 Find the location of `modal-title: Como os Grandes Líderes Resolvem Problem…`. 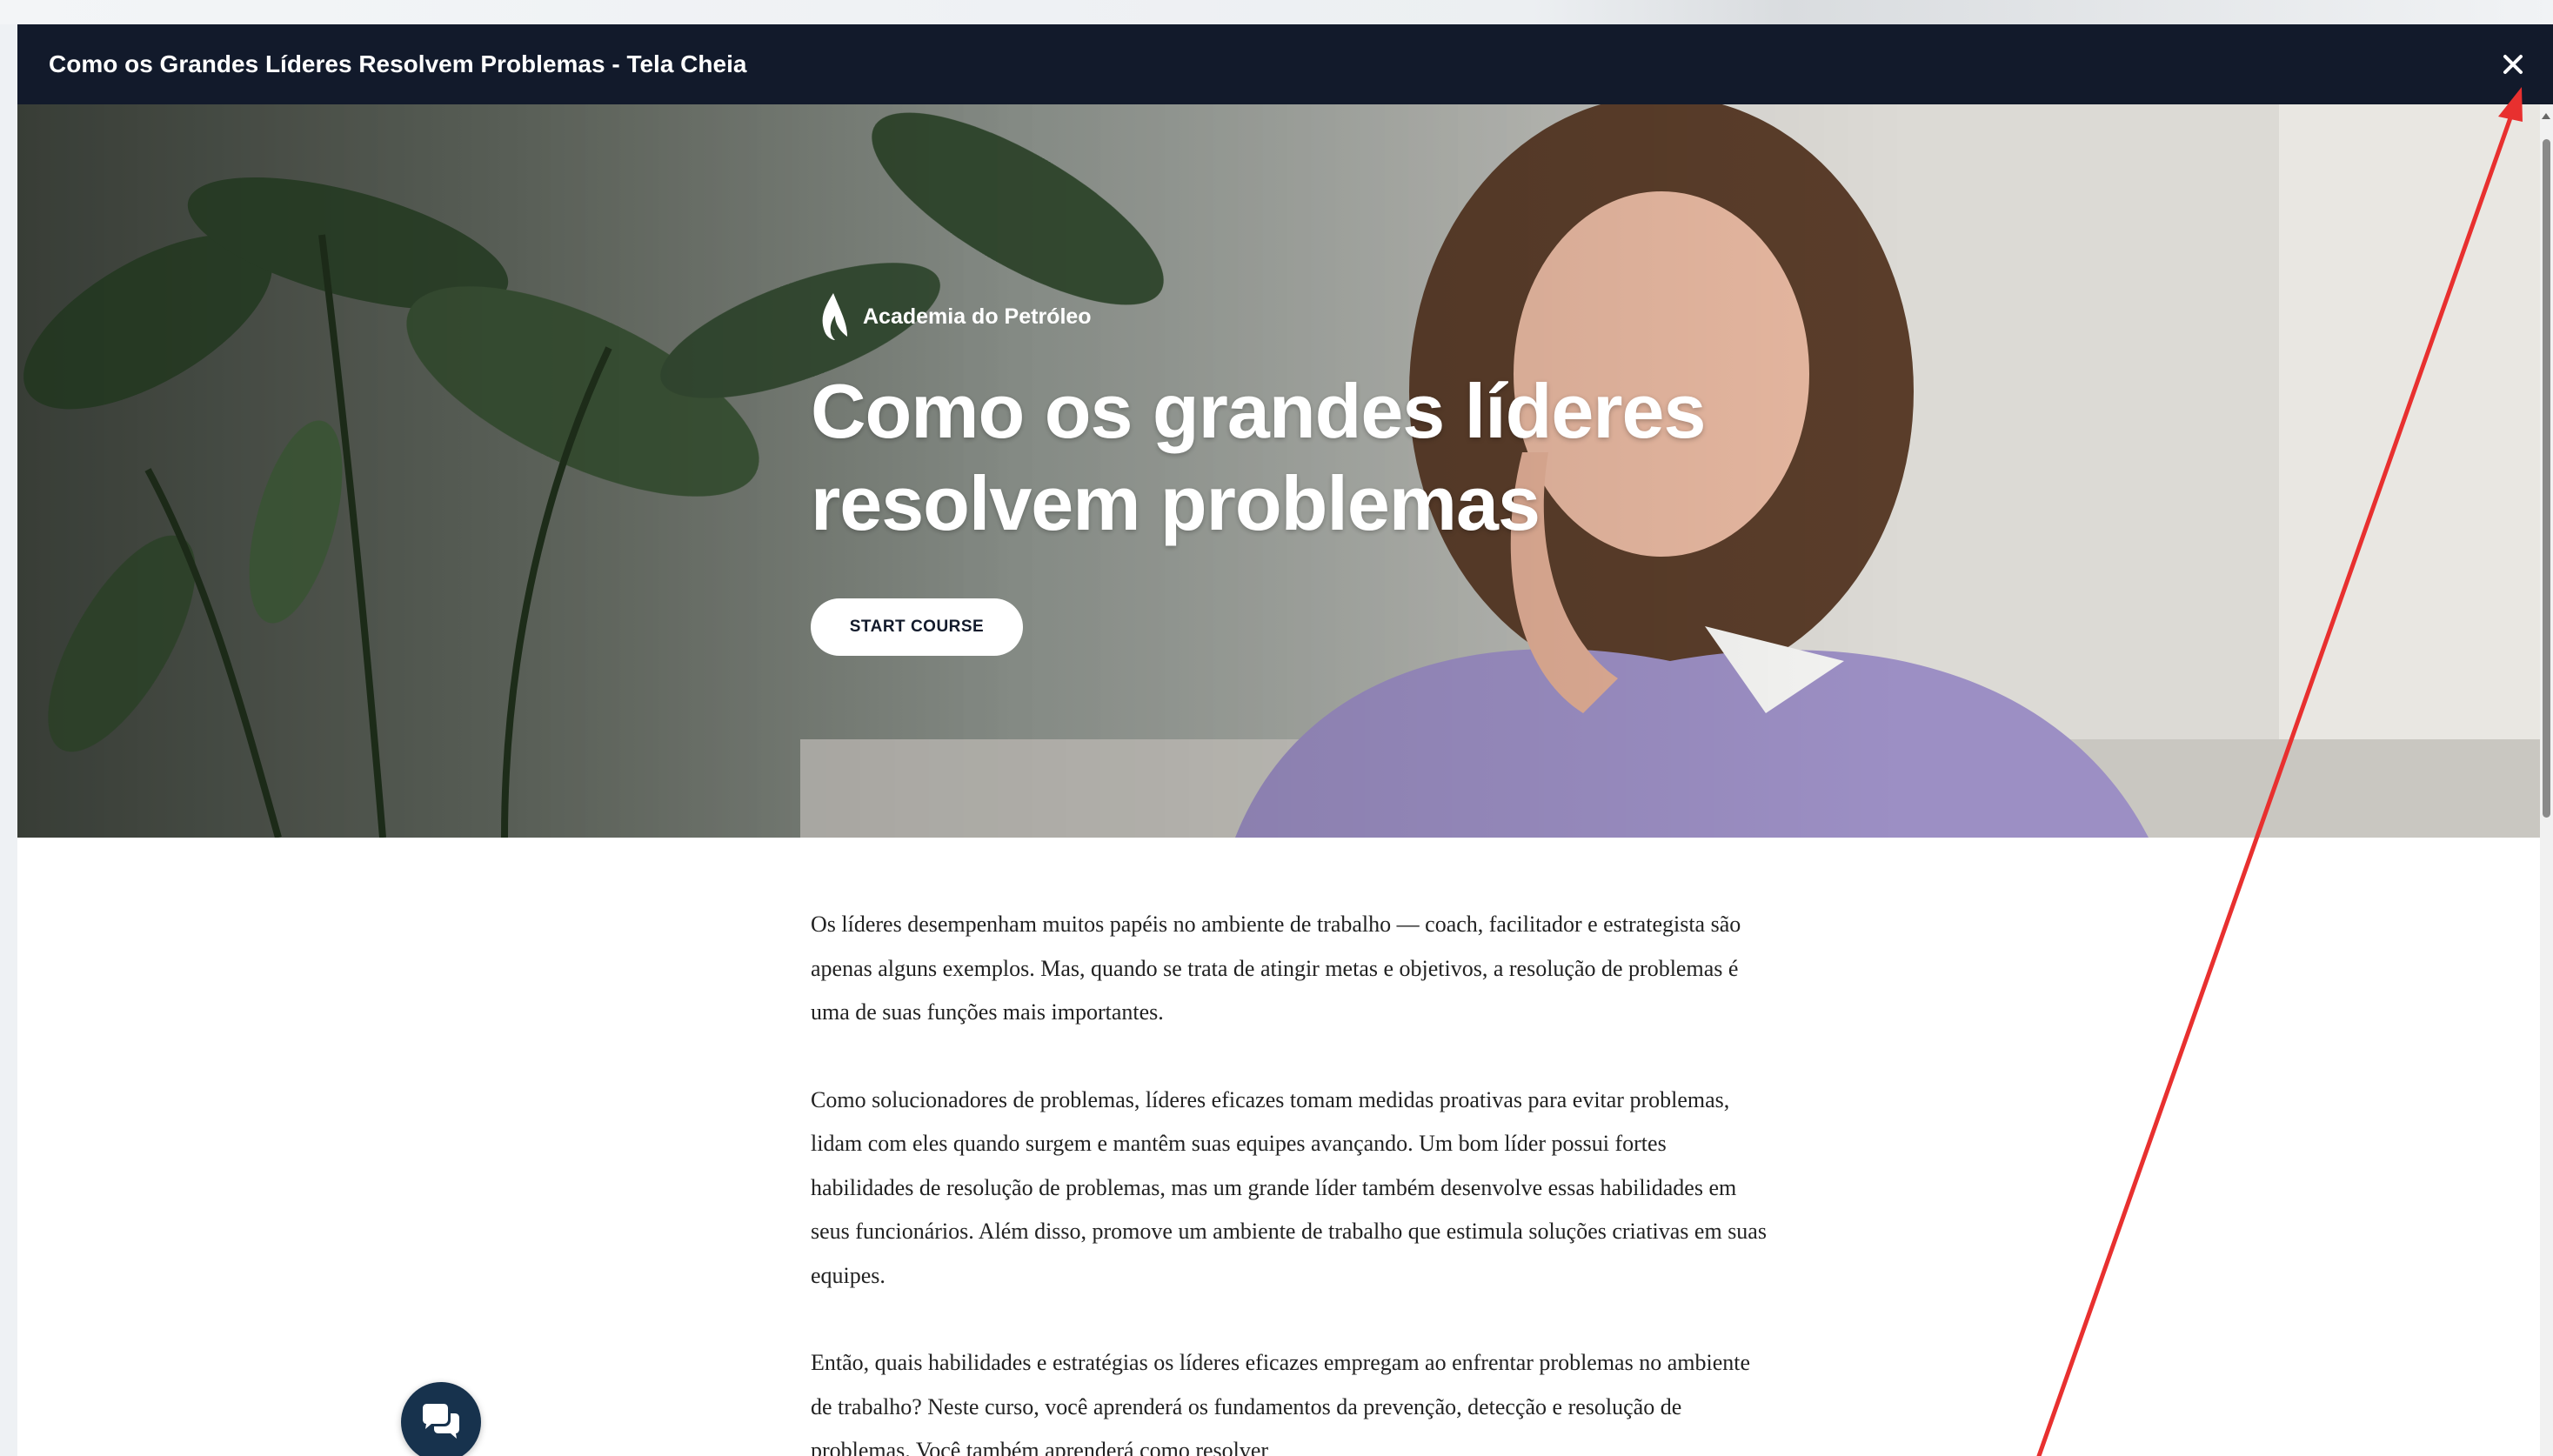

modal-title: Como os Grandes Líderes Resolvem Problem… is located at coordinates (398, 63).